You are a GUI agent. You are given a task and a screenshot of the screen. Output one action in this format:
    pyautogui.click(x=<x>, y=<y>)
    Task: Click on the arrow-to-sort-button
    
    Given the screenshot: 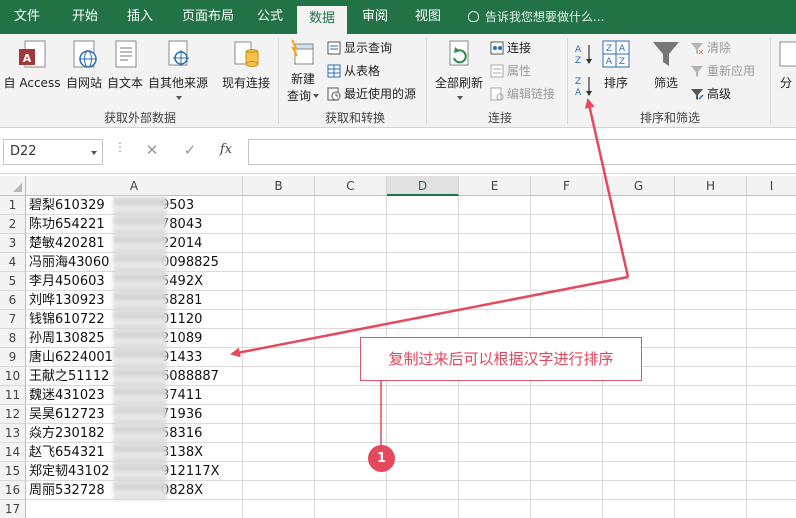 What is the action you would take?
    pyautogui.click(x=607, y=188)
    